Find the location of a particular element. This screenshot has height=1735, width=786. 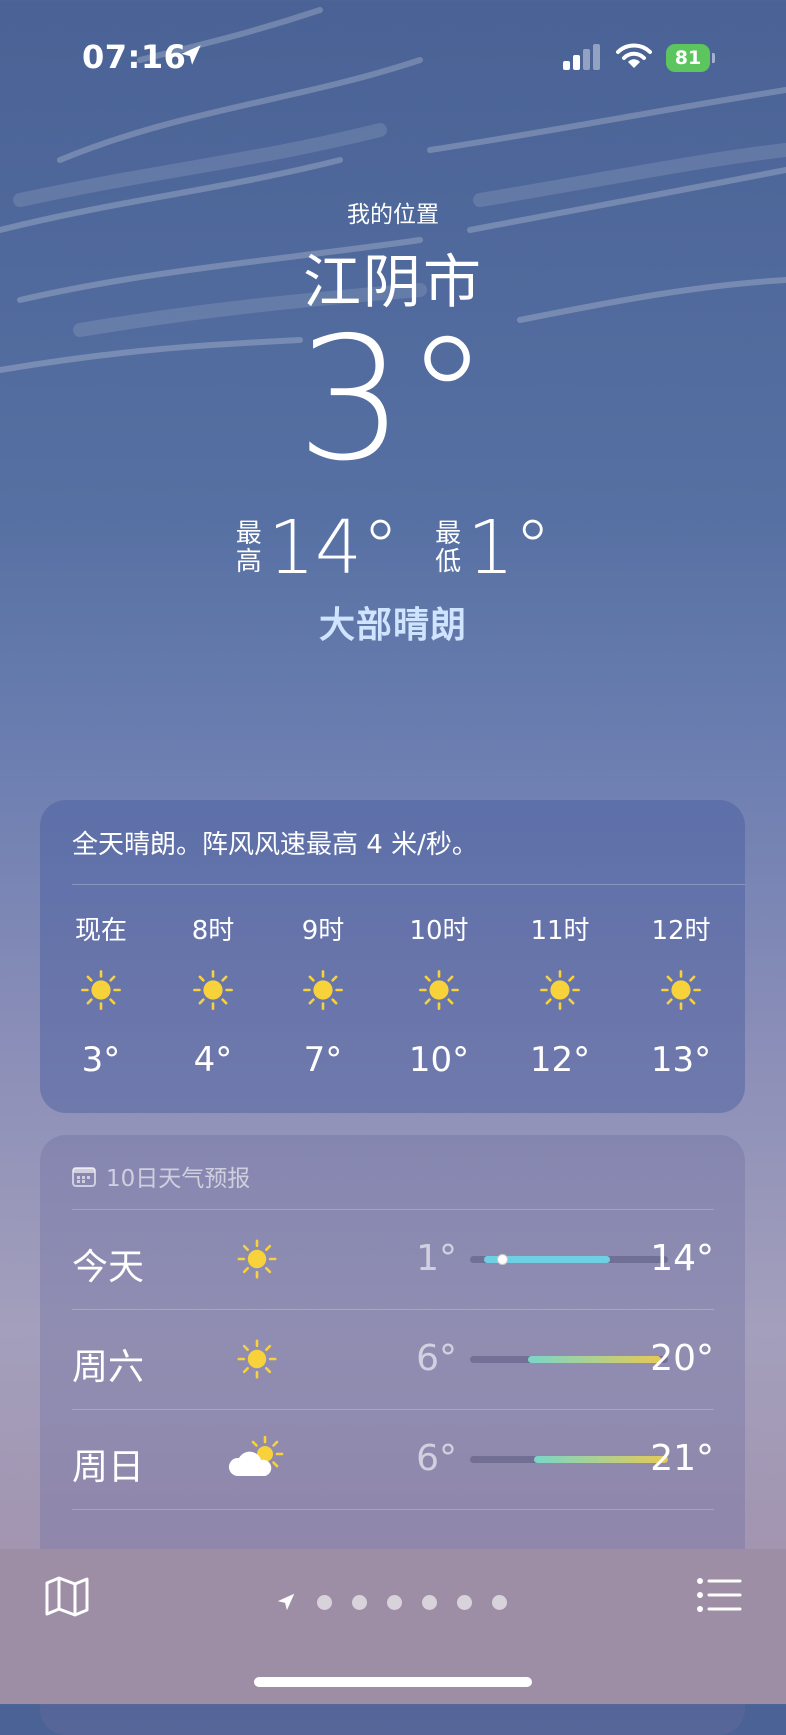

hour-temp: 3° is located at coordinates (101, 1060).